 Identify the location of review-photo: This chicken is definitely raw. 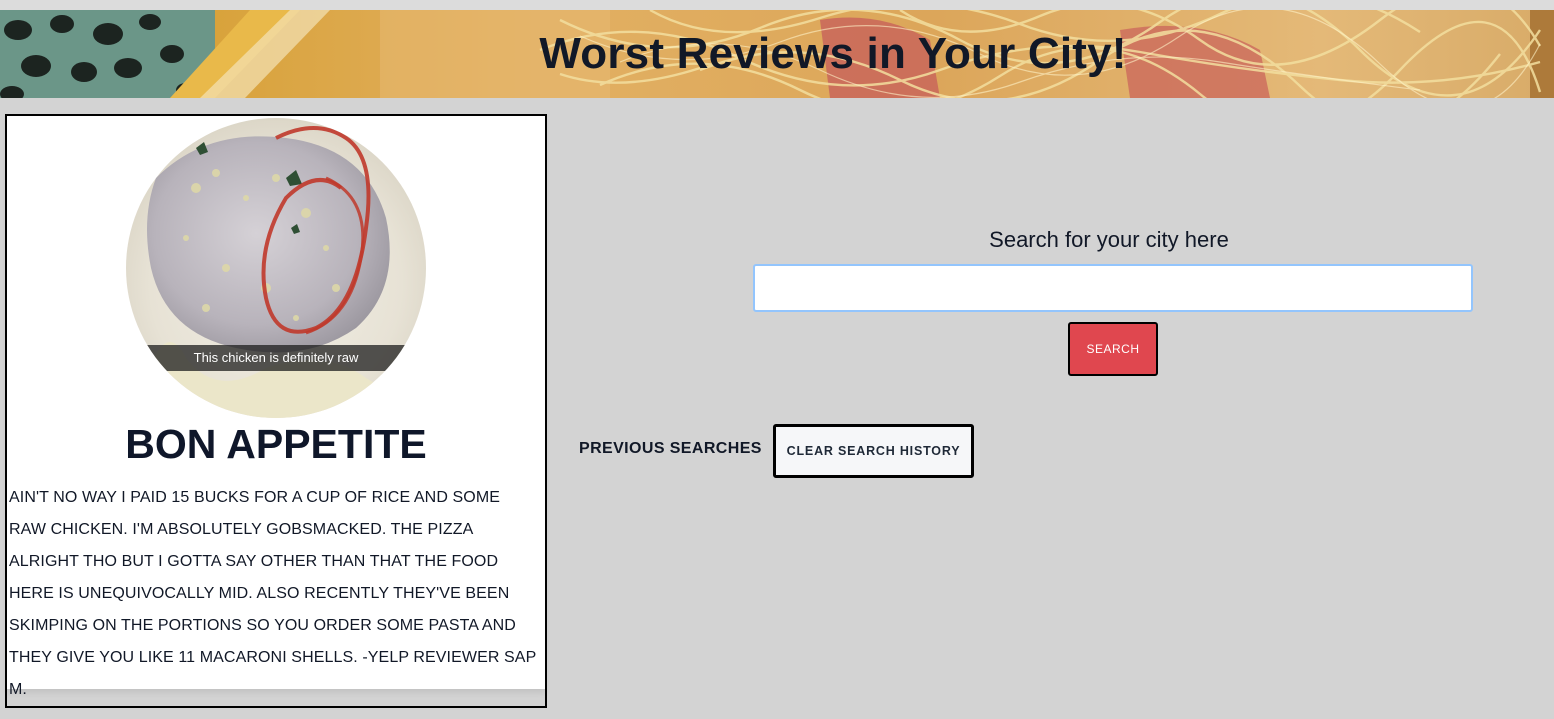
(276, 268).